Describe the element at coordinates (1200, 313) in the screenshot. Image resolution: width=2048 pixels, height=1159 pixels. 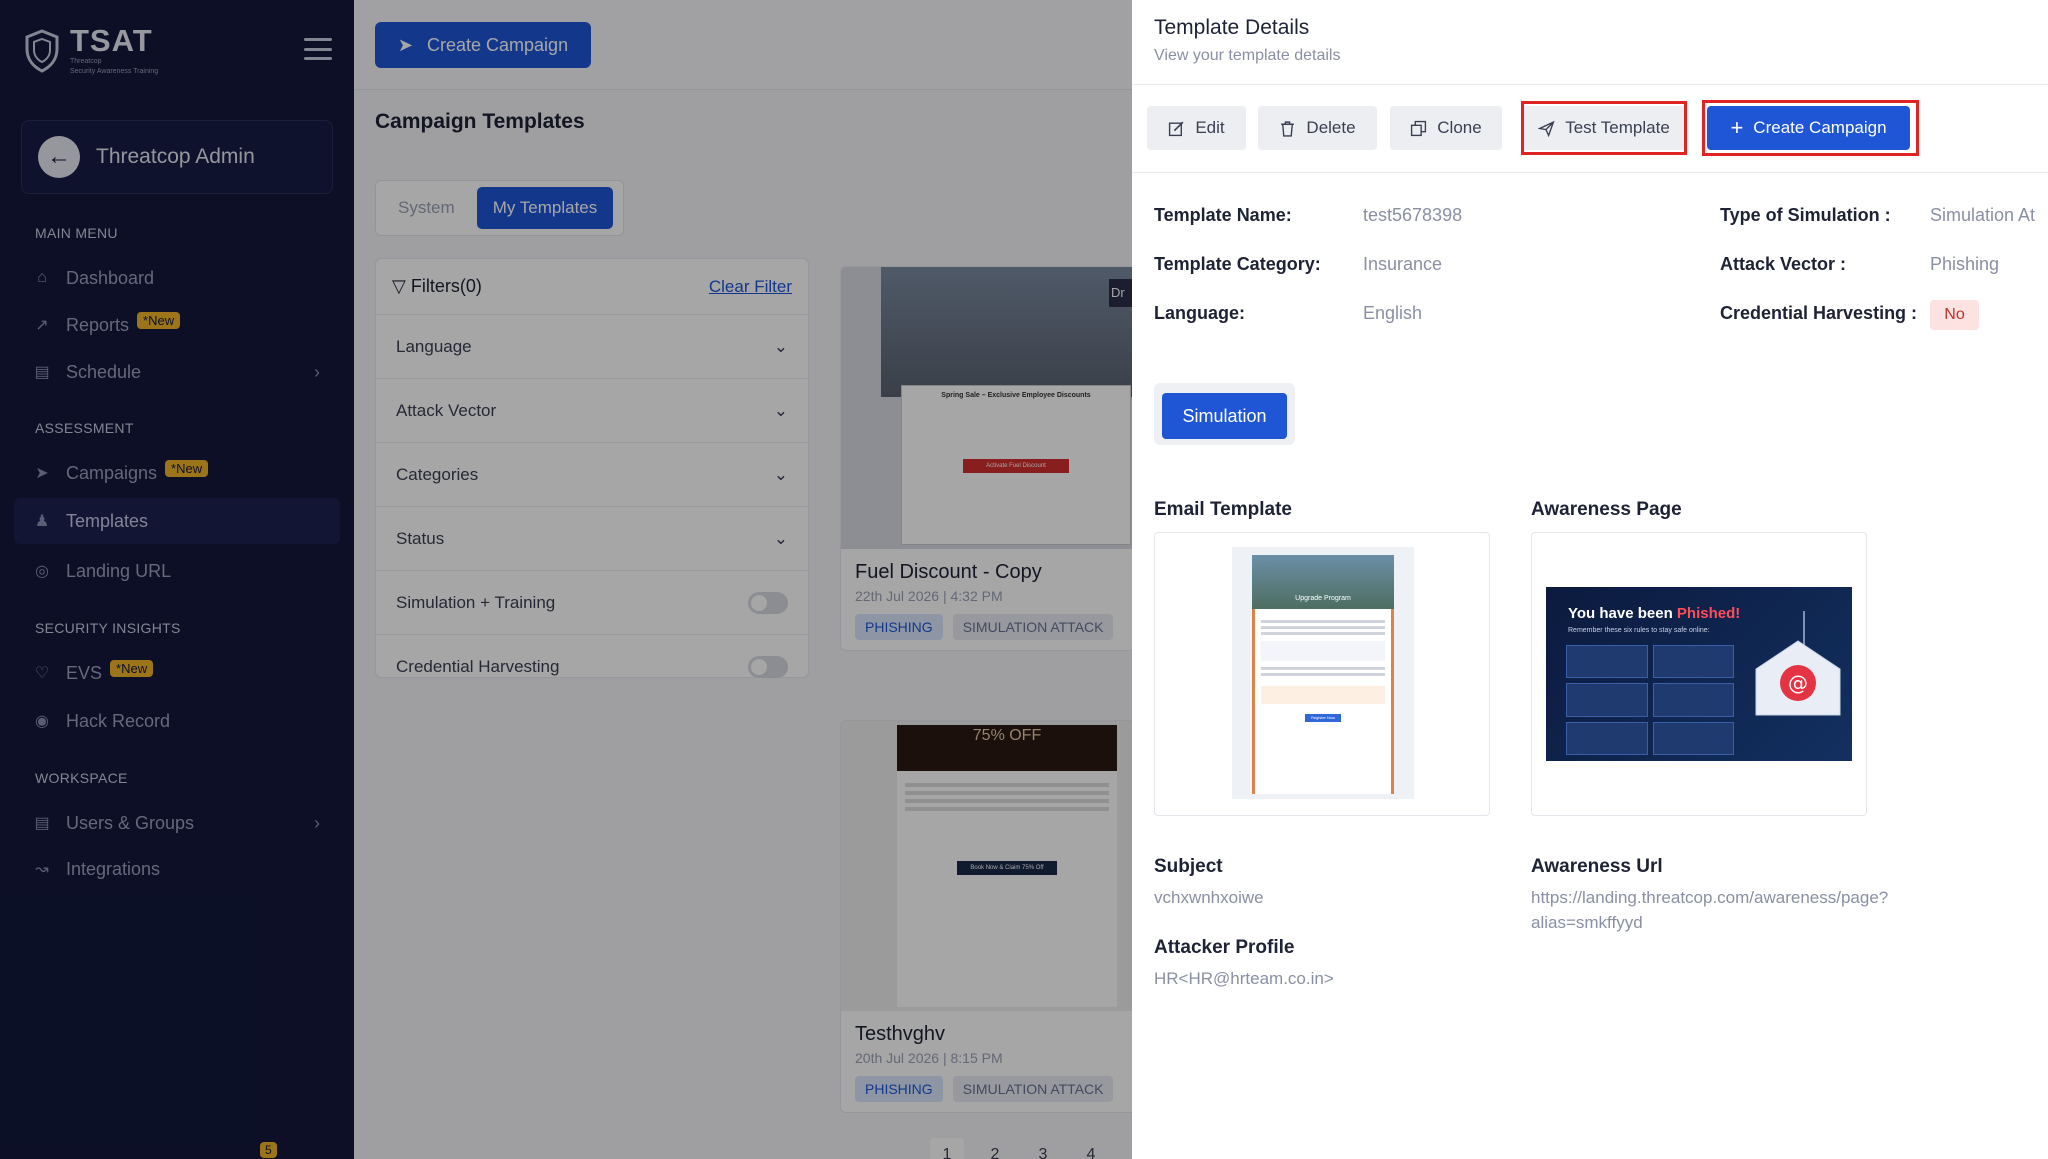
I see `language-label: Language:` at that location.